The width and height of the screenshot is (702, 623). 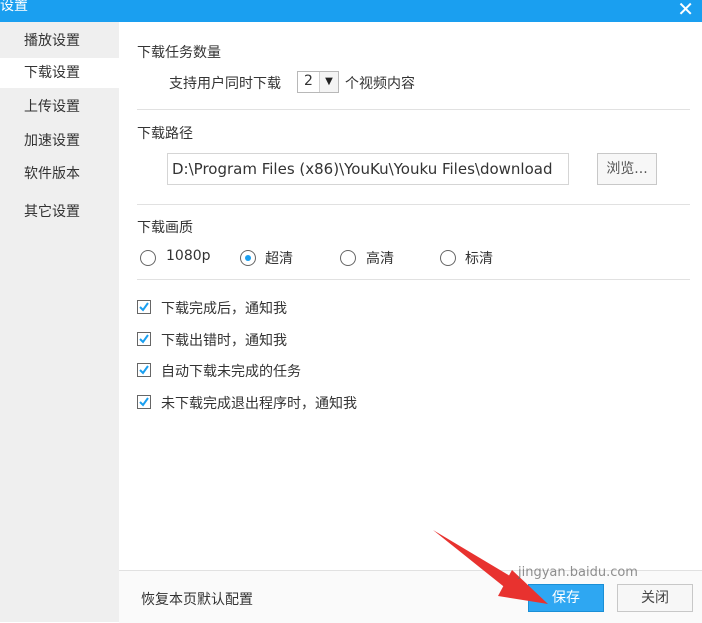 What do you see at coordinates (328, 82) in the screenshot?
I see `dropdown-arrow-icon: ▼` at bounding box center [328, 82].